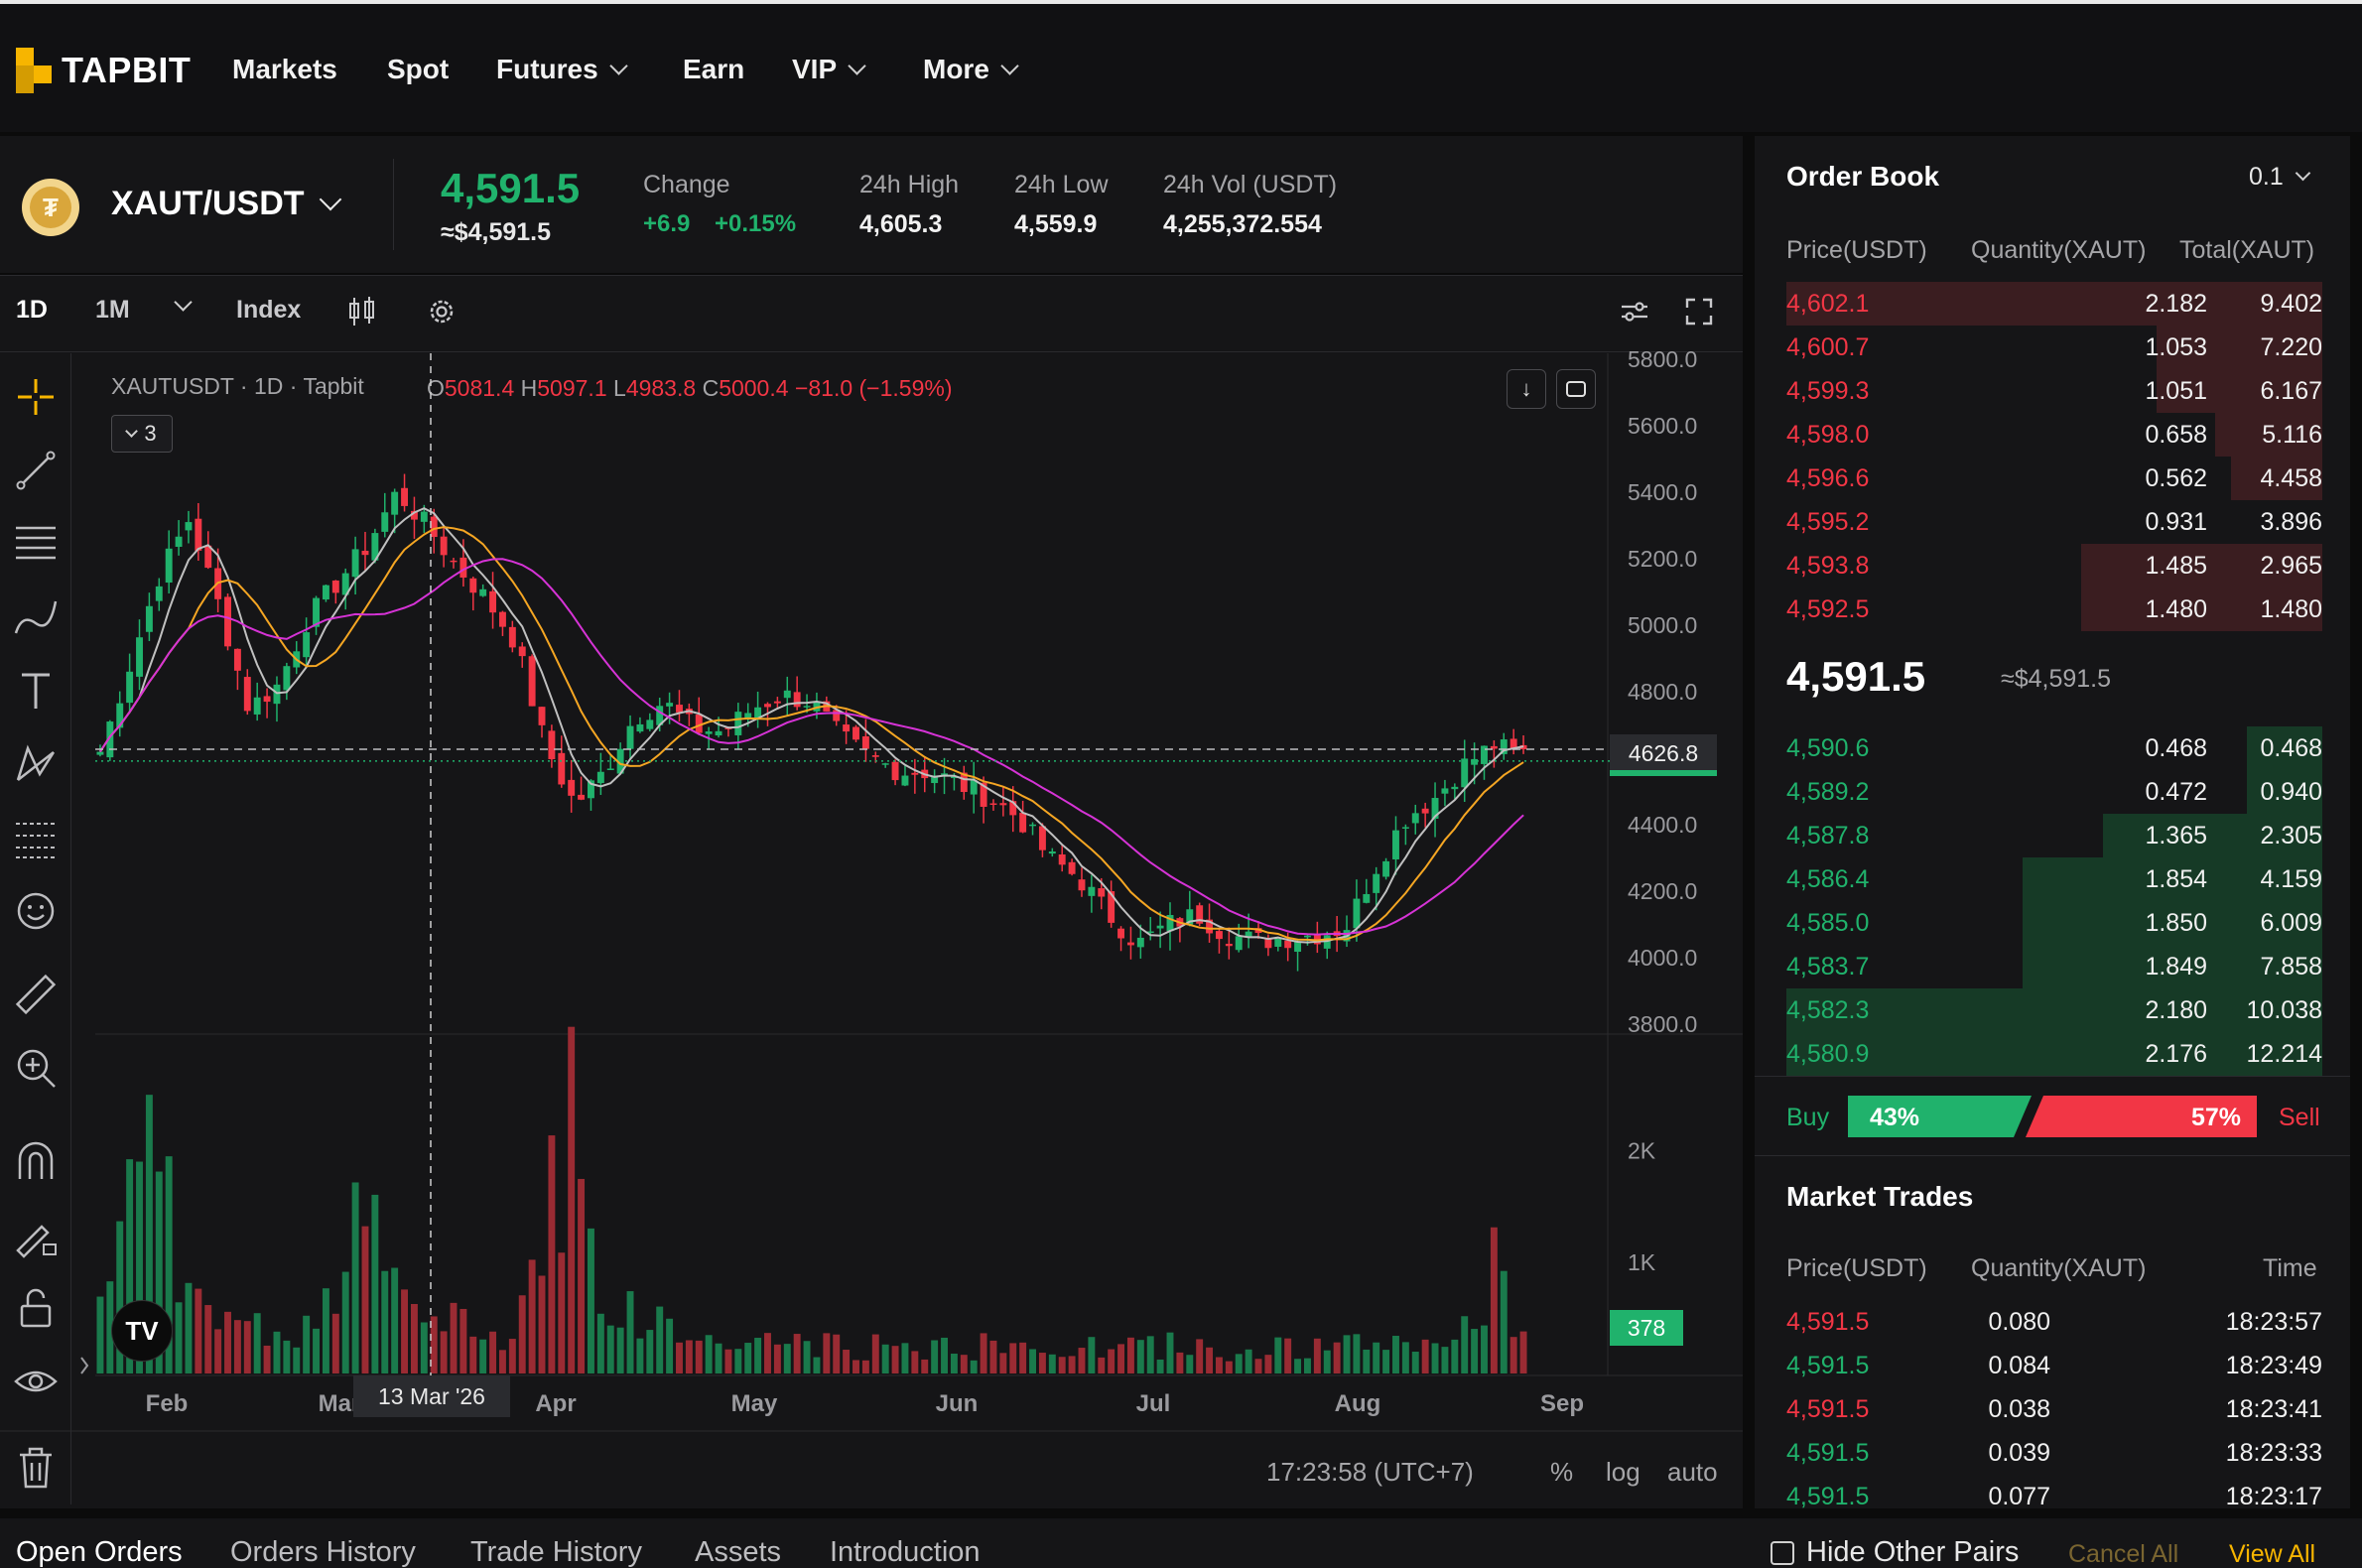 The image size is (2362, 1568). What do you see at coordinates (99, 1552) in the screenshot?
I see `tab-open-orders: Open Orders` at bounding box center [99, 1552].